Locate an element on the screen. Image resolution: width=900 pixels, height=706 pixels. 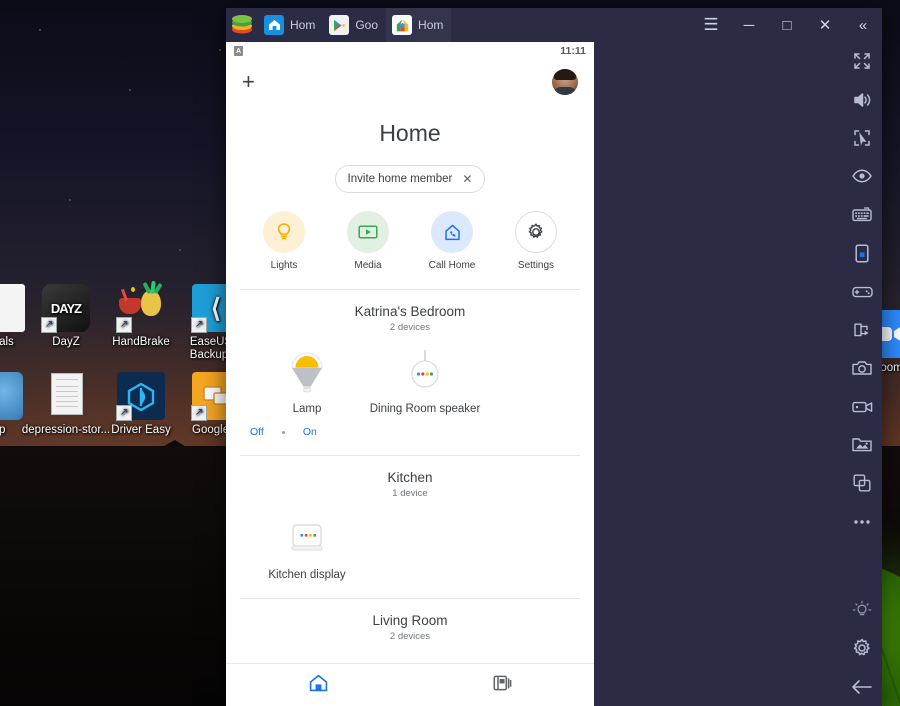
tab-google-home: Hom is located at coordinates (419, 25).